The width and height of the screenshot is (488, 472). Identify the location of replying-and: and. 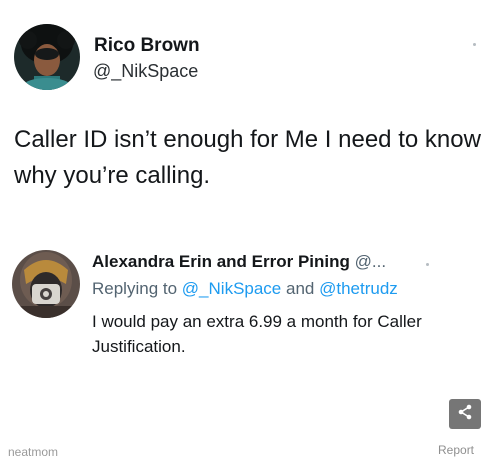
(300, 288).